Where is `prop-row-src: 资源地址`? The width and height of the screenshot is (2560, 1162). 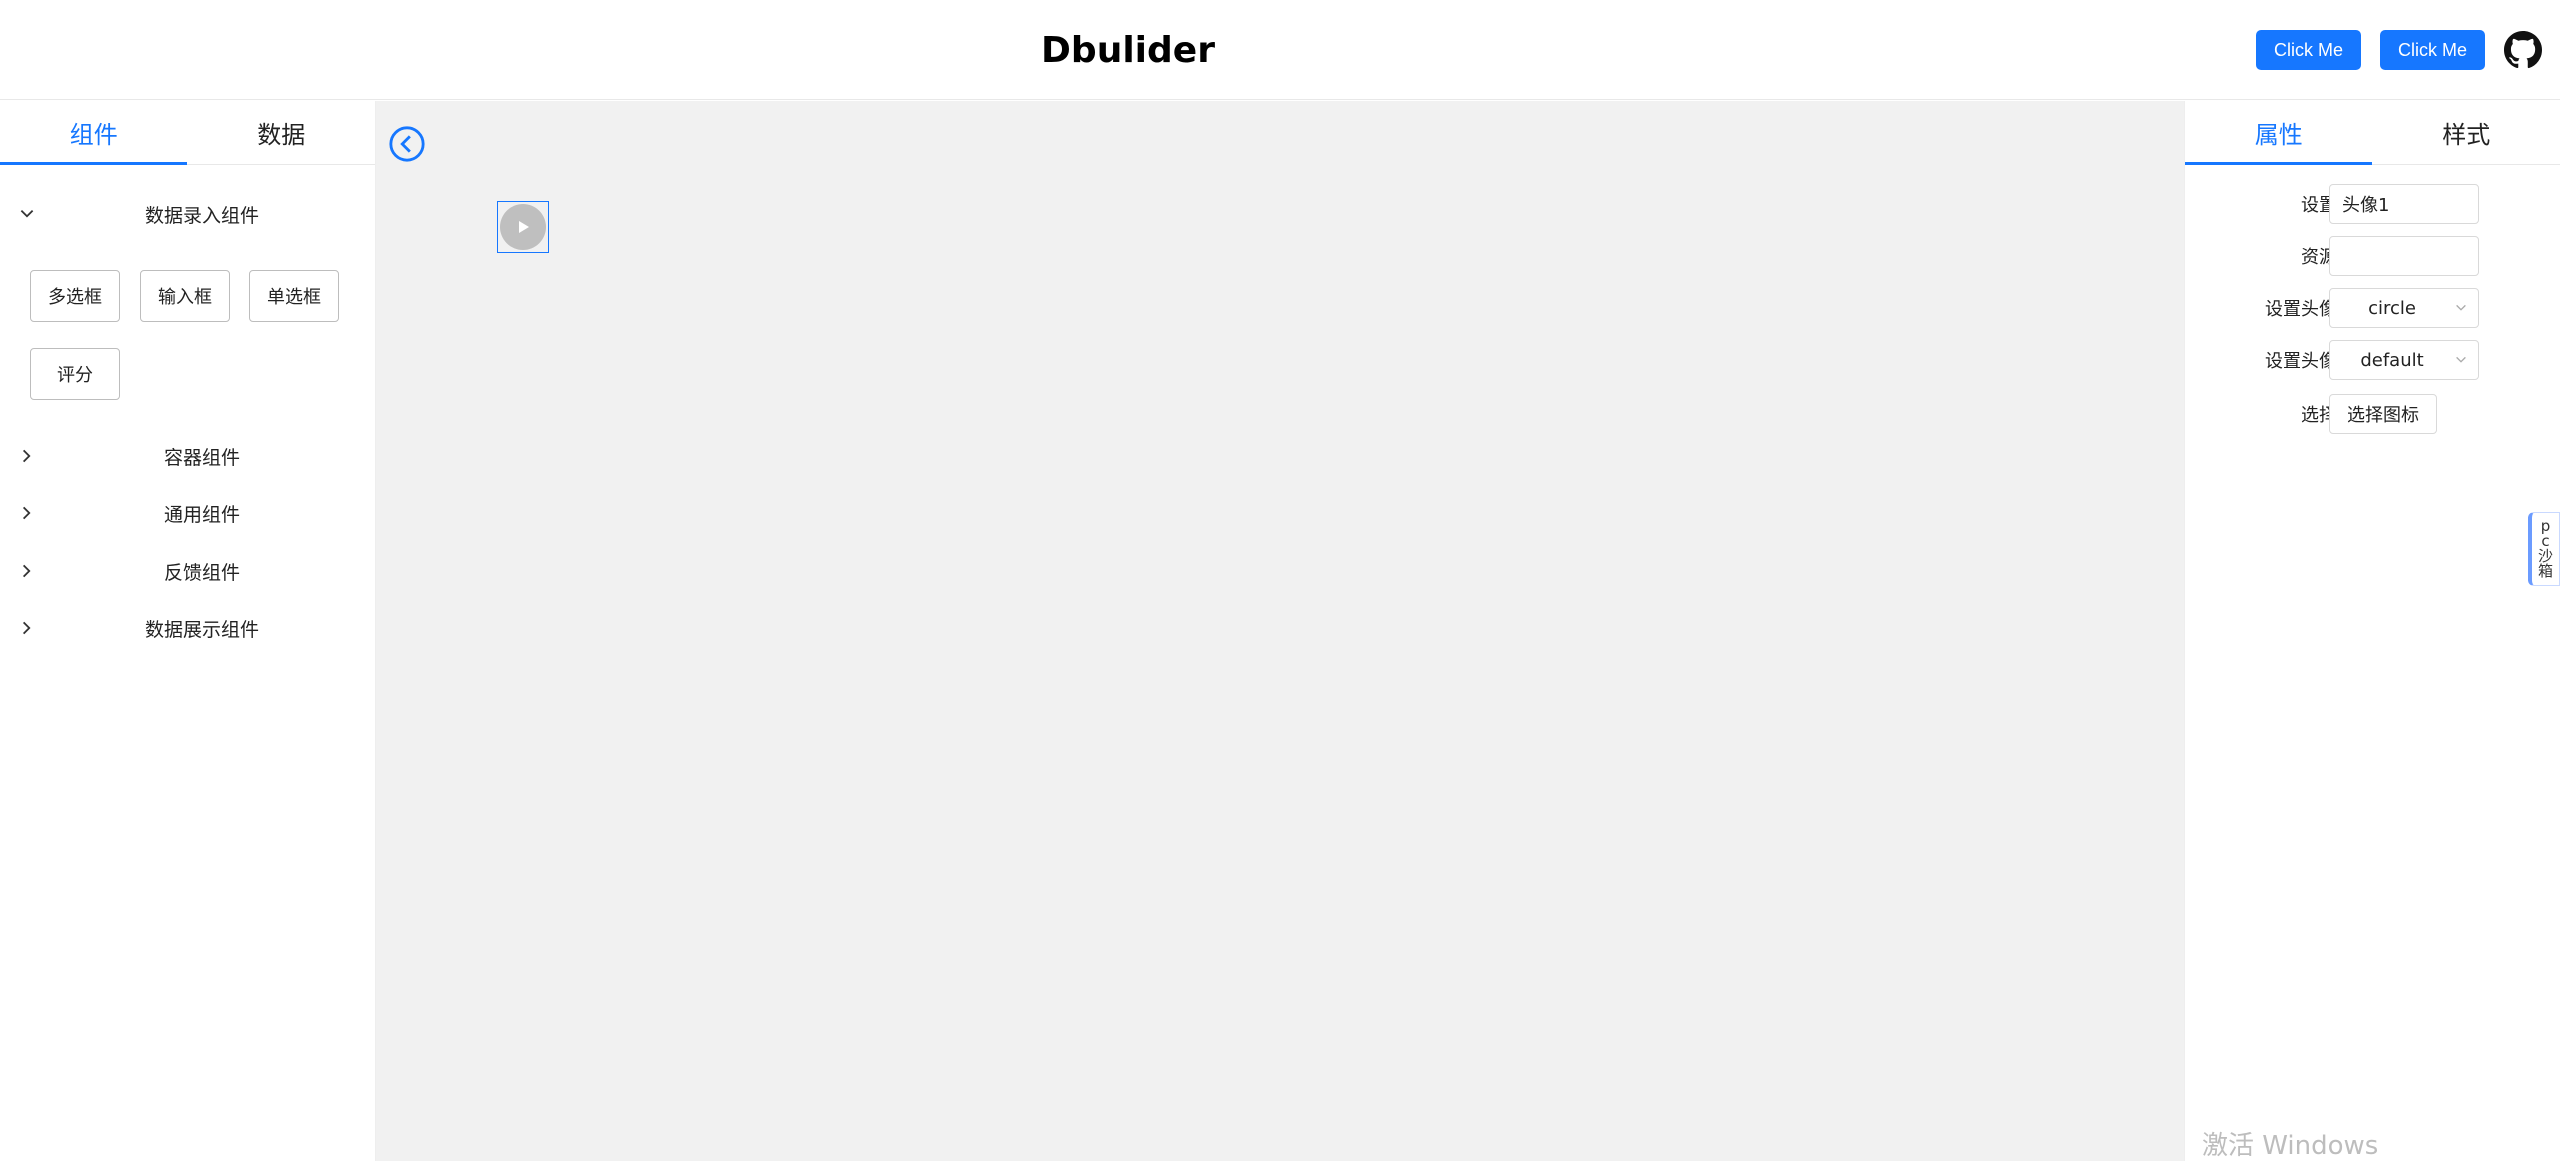
prop-row-src: 资源地址 is located at coordinates (2372, 256).